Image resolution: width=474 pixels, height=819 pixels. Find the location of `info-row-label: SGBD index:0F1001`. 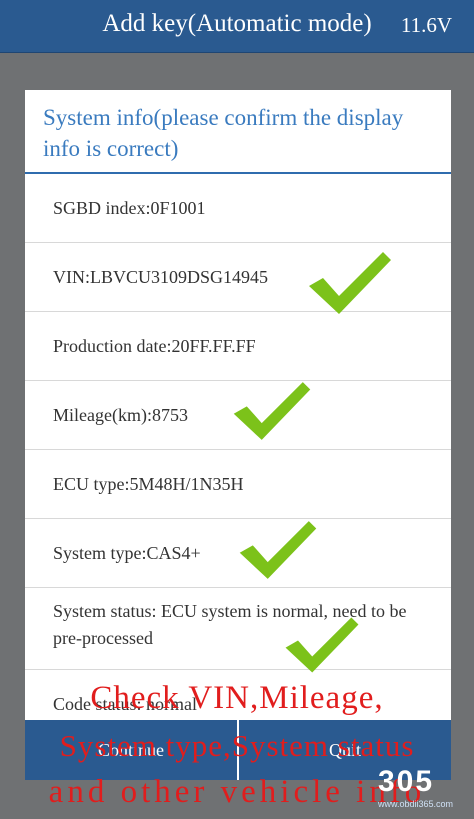

info-row-label: SGBD index:0F1001 is located at coordinates (129, 208).